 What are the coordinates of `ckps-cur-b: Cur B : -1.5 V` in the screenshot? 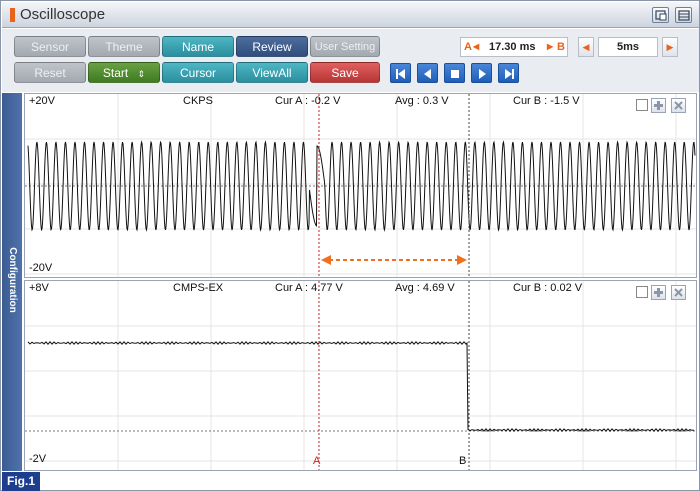 It's located at (546, 101).